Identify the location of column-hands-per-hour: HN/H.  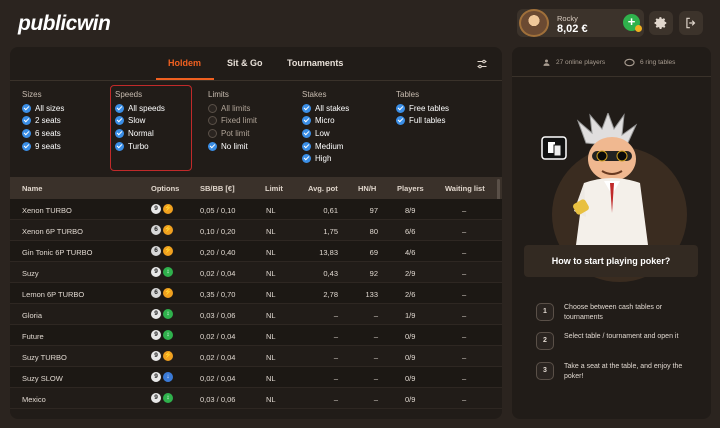
(367, 188).